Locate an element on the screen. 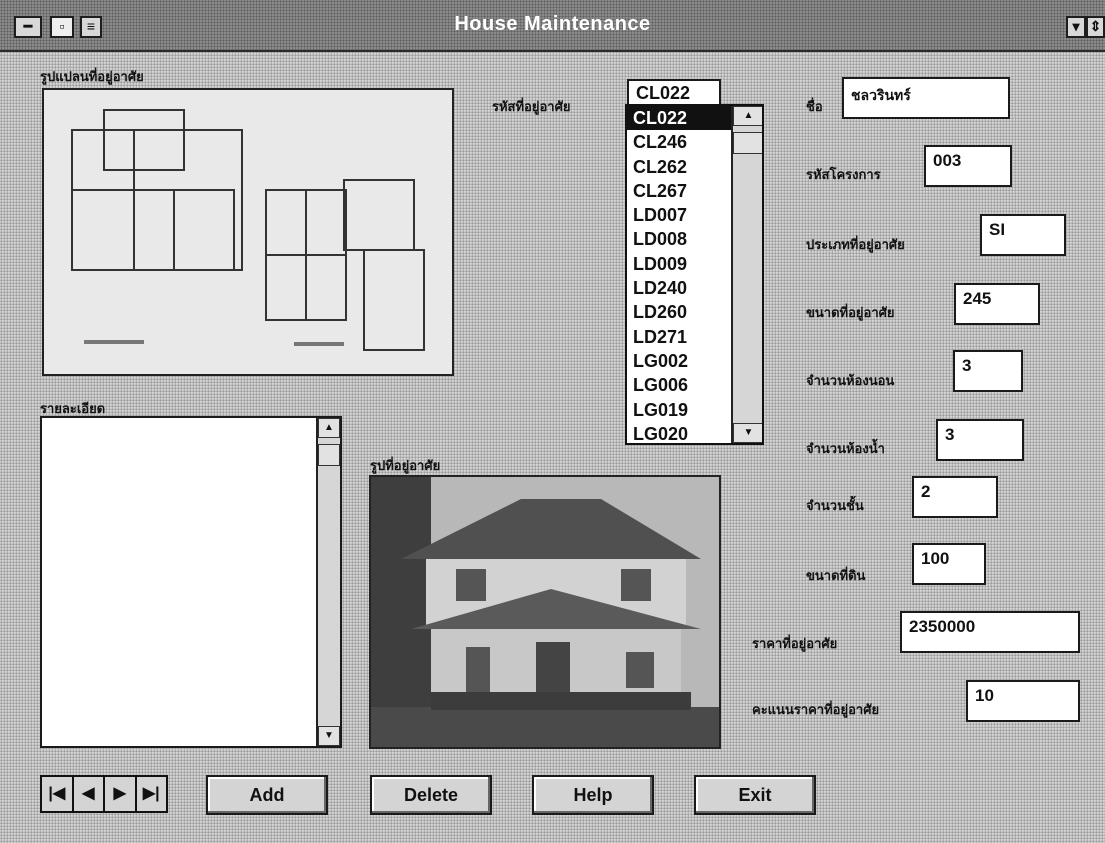 The image size is (1105, 843). list-item: LD240 is located at coordinates (679, 288).